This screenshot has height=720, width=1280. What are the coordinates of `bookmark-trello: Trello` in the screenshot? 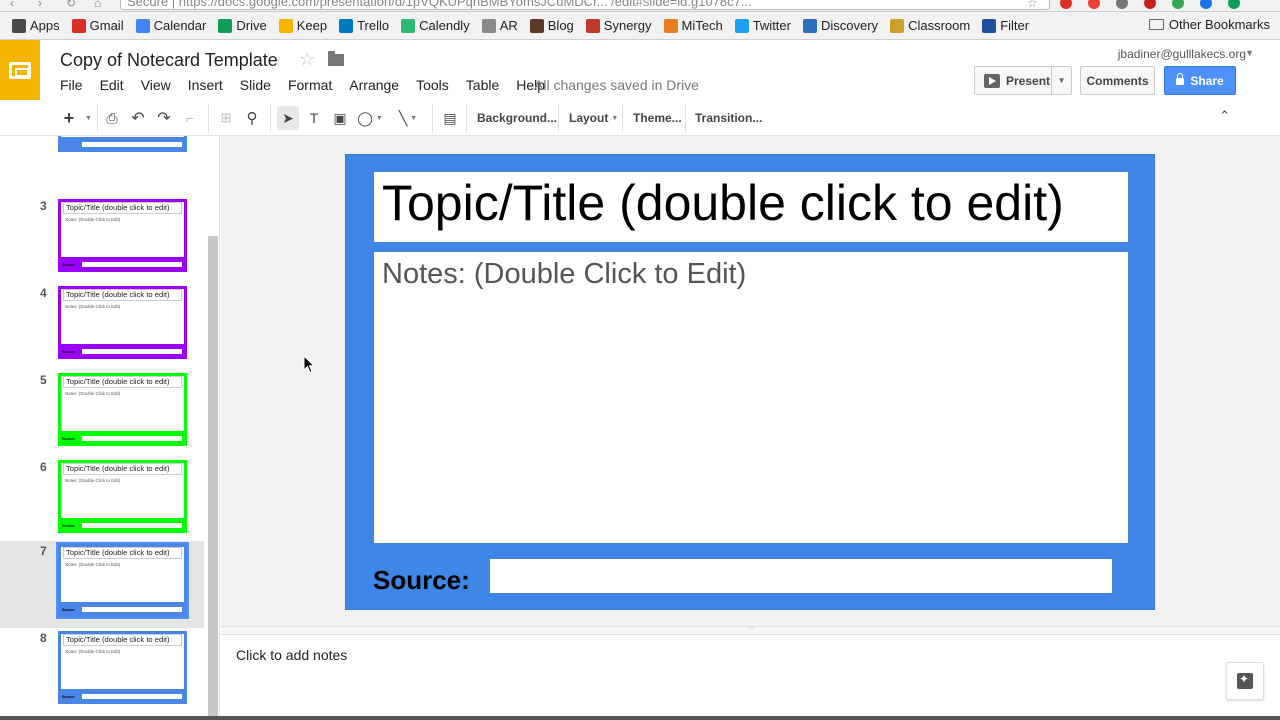 It's located at (364, 25).